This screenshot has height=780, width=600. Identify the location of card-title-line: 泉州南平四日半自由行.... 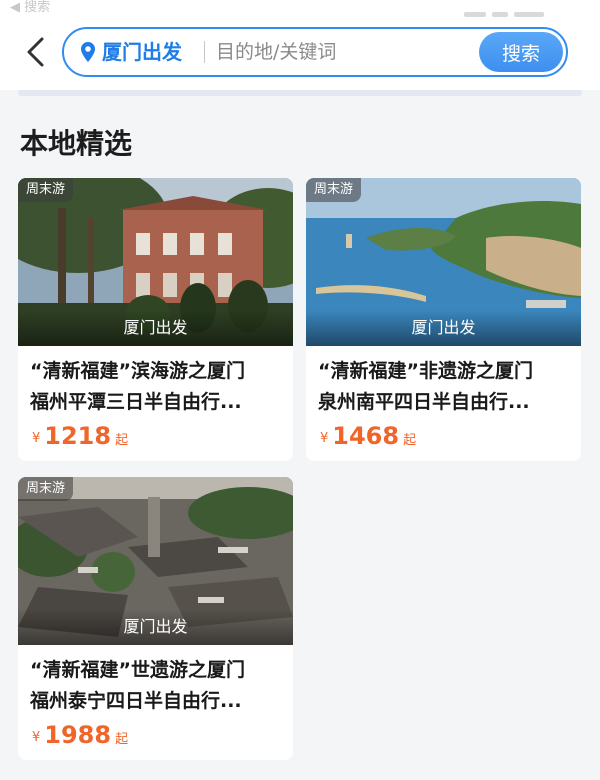
(424, 402).